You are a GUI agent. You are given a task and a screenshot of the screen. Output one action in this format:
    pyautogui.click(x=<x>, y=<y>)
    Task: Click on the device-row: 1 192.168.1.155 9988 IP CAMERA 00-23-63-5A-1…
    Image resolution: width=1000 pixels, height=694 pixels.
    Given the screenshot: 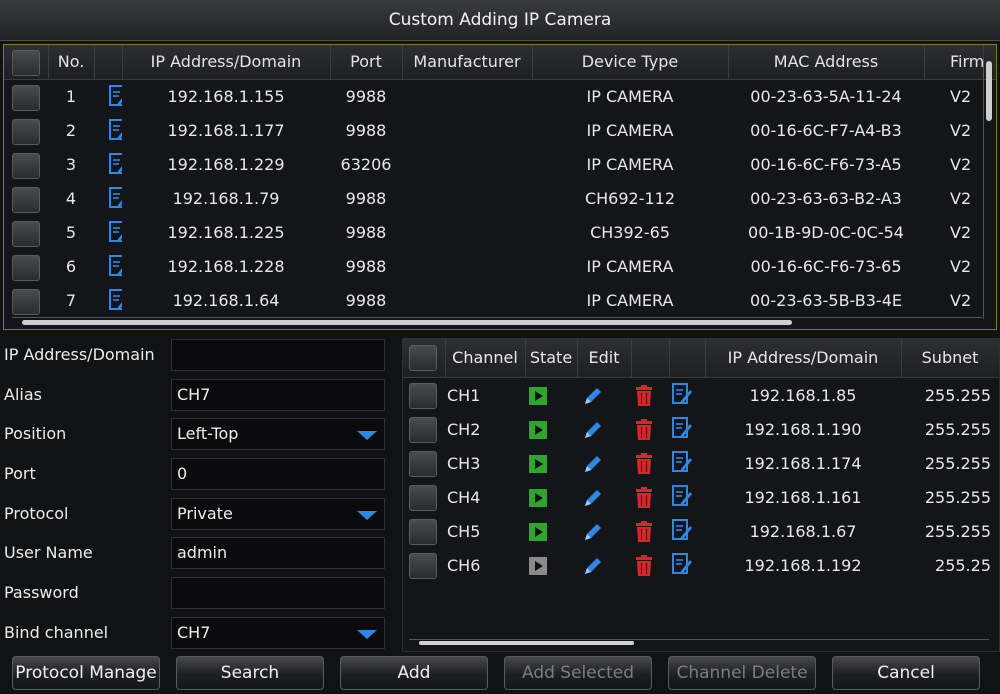 What is the action you would take?
    pyautogui.click(x=500, y=97)
    